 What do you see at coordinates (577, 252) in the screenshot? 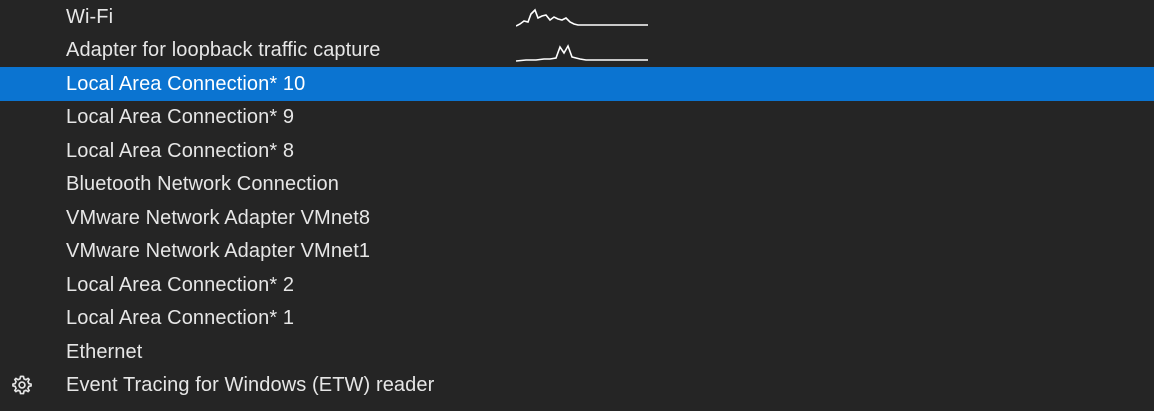
I see `interface-row-vmnet1: VMware Network Adapter VMnet1` at bounding box center [577, 252].